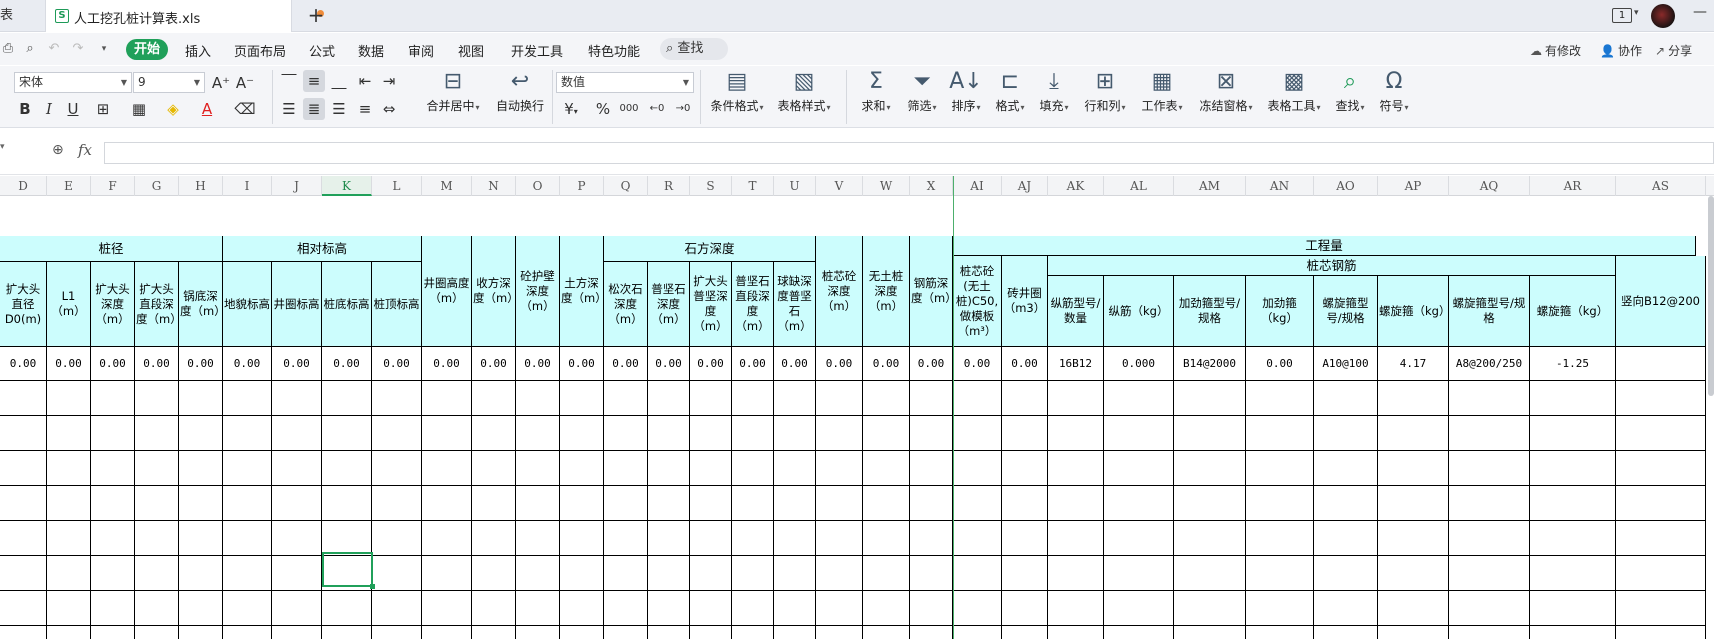 This screenshot has width=1714, height=639. What do you see at coordinates (1025, 364) in the screenshot?
I see `cell-aj-row1: 0.00` at bounding box center [1025, 364].